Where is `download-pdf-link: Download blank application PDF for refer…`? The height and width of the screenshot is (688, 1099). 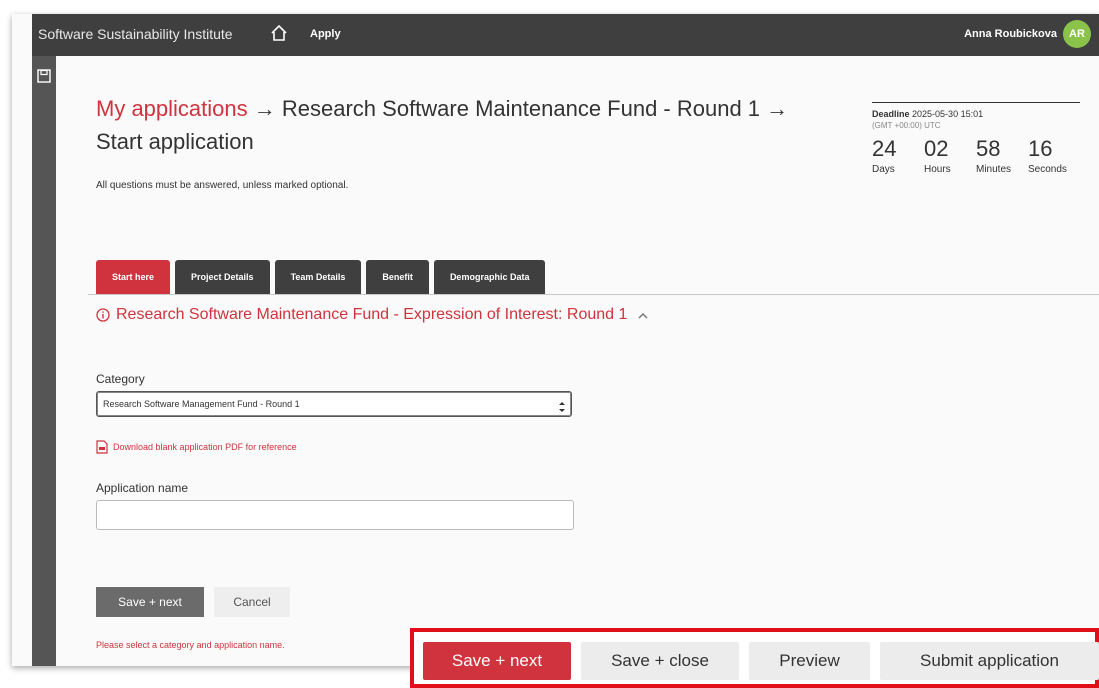 download-pdf-link: Download blank application PDF for refer… is located at coordinates (196, 447).